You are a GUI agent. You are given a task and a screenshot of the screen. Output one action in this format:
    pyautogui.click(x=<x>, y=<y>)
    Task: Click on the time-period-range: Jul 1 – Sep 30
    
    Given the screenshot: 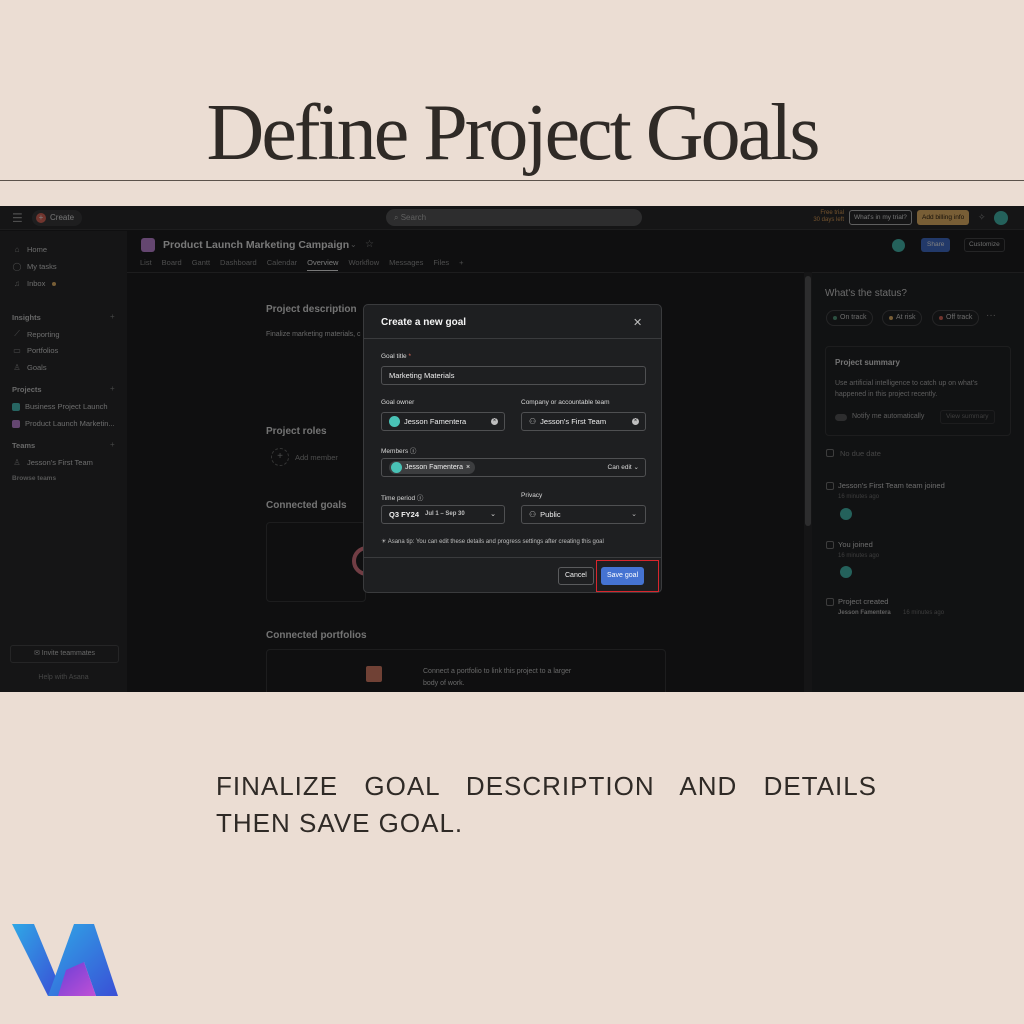 What is the action you would take?
    pyautogui.click(x=445, y=514)
    